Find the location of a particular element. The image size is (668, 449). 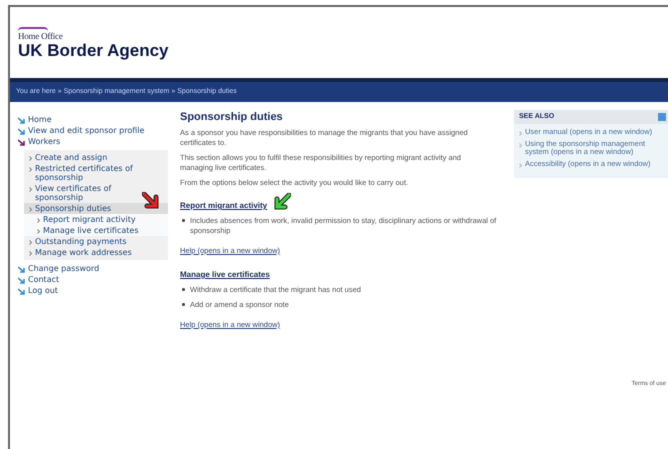

subnav-link: Manage work addresses is located at coordinates (83, 252).